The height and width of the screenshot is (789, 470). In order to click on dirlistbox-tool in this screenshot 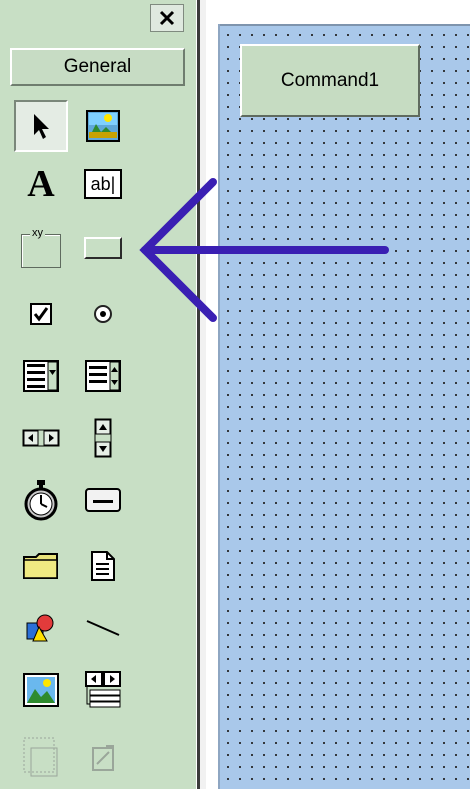, I will do `click(41, 566)`.